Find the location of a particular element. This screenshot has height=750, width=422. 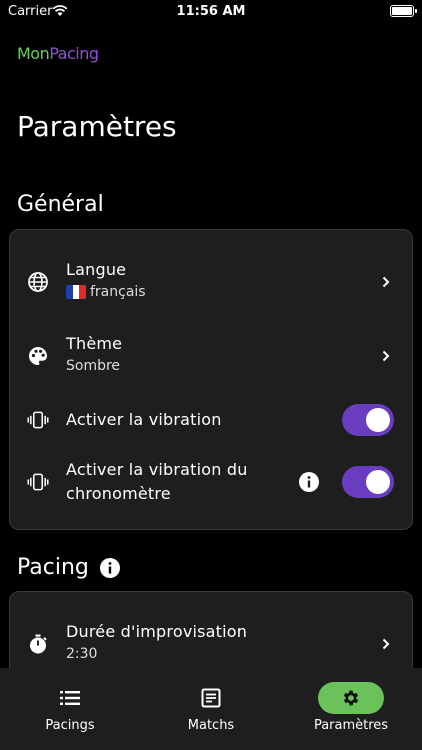

app-logo: MonPacing is located at coordinates (58, 53).